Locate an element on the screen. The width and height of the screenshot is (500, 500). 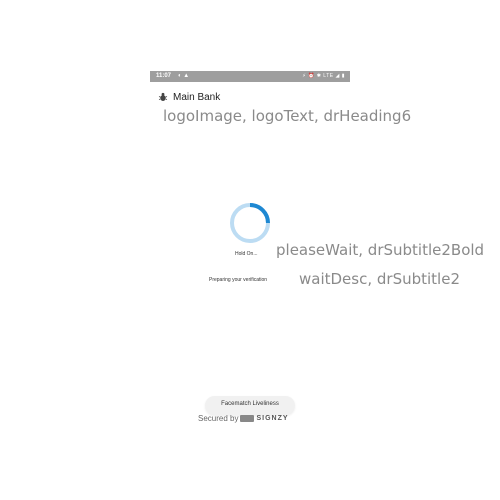
secured-by: Secured by SIGNZY is located at coordinates (243, 418).